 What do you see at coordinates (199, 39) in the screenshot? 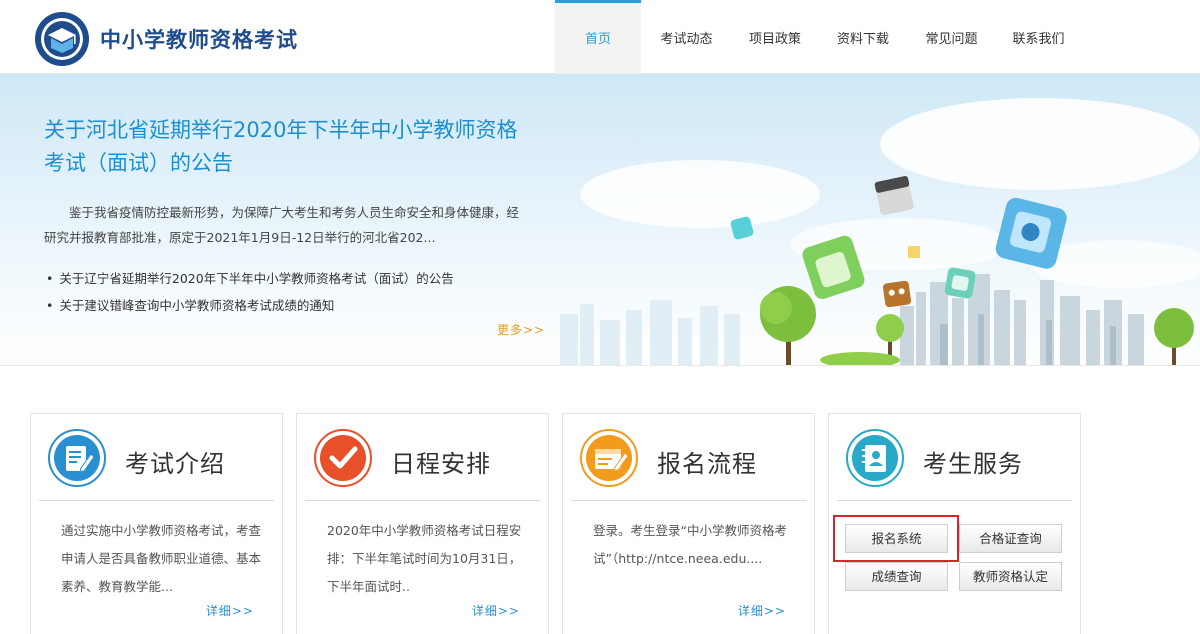
I see `site-title: 中小学教师资格考试` at bounding box center [199, 39].